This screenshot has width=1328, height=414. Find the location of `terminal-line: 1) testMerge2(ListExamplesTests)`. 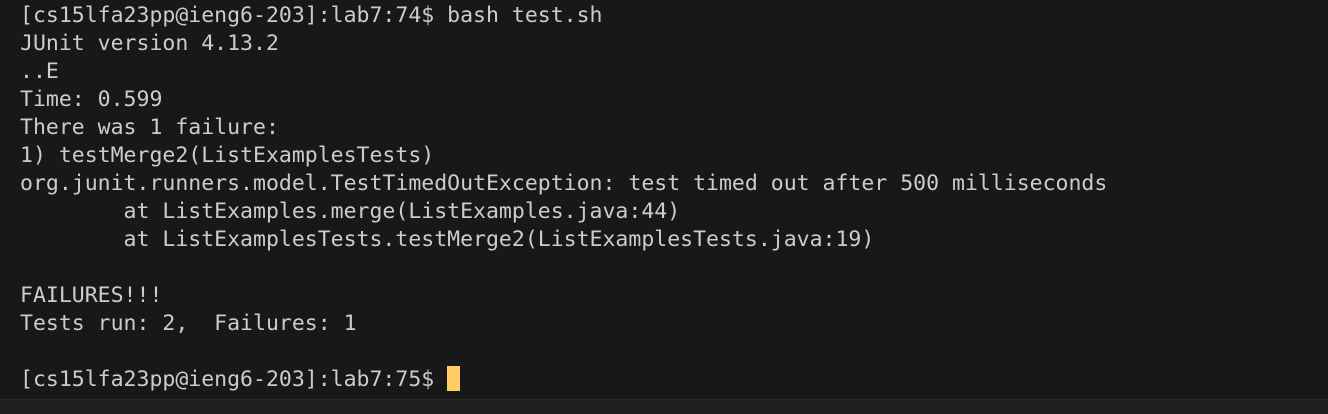

terminal-line: 1) testMerge2(ListExamplesTests) is located at coordinates (227, 155).